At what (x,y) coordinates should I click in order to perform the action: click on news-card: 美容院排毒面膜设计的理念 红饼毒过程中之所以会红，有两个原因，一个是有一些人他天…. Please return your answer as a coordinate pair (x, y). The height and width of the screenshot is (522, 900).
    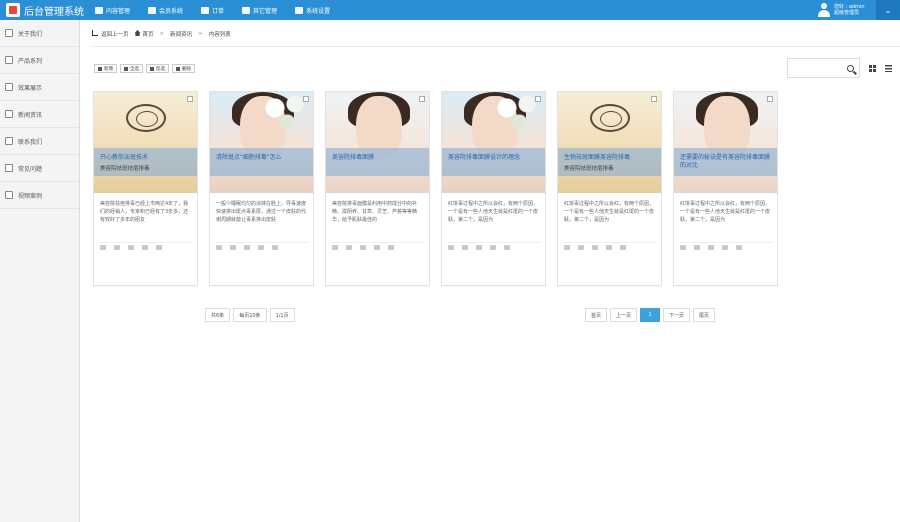
    Looking at the image, I should click on (493, 188).